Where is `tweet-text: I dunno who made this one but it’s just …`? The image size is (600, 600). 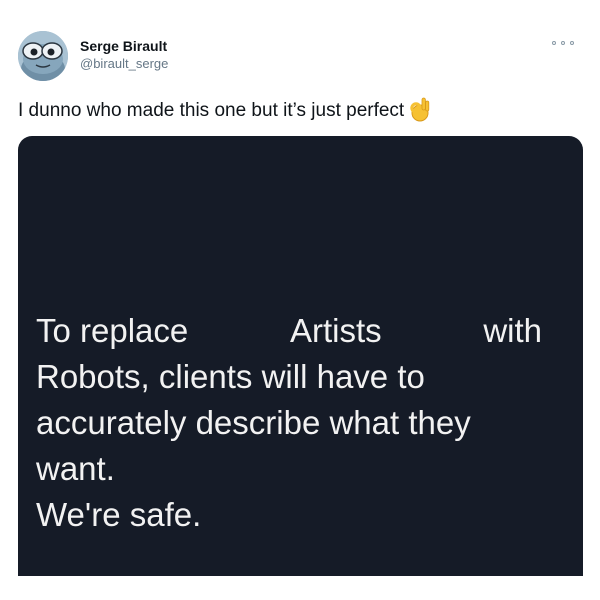
tweet-text: I dunno who made this one but it’s just … is located at coordinates (224, 113).